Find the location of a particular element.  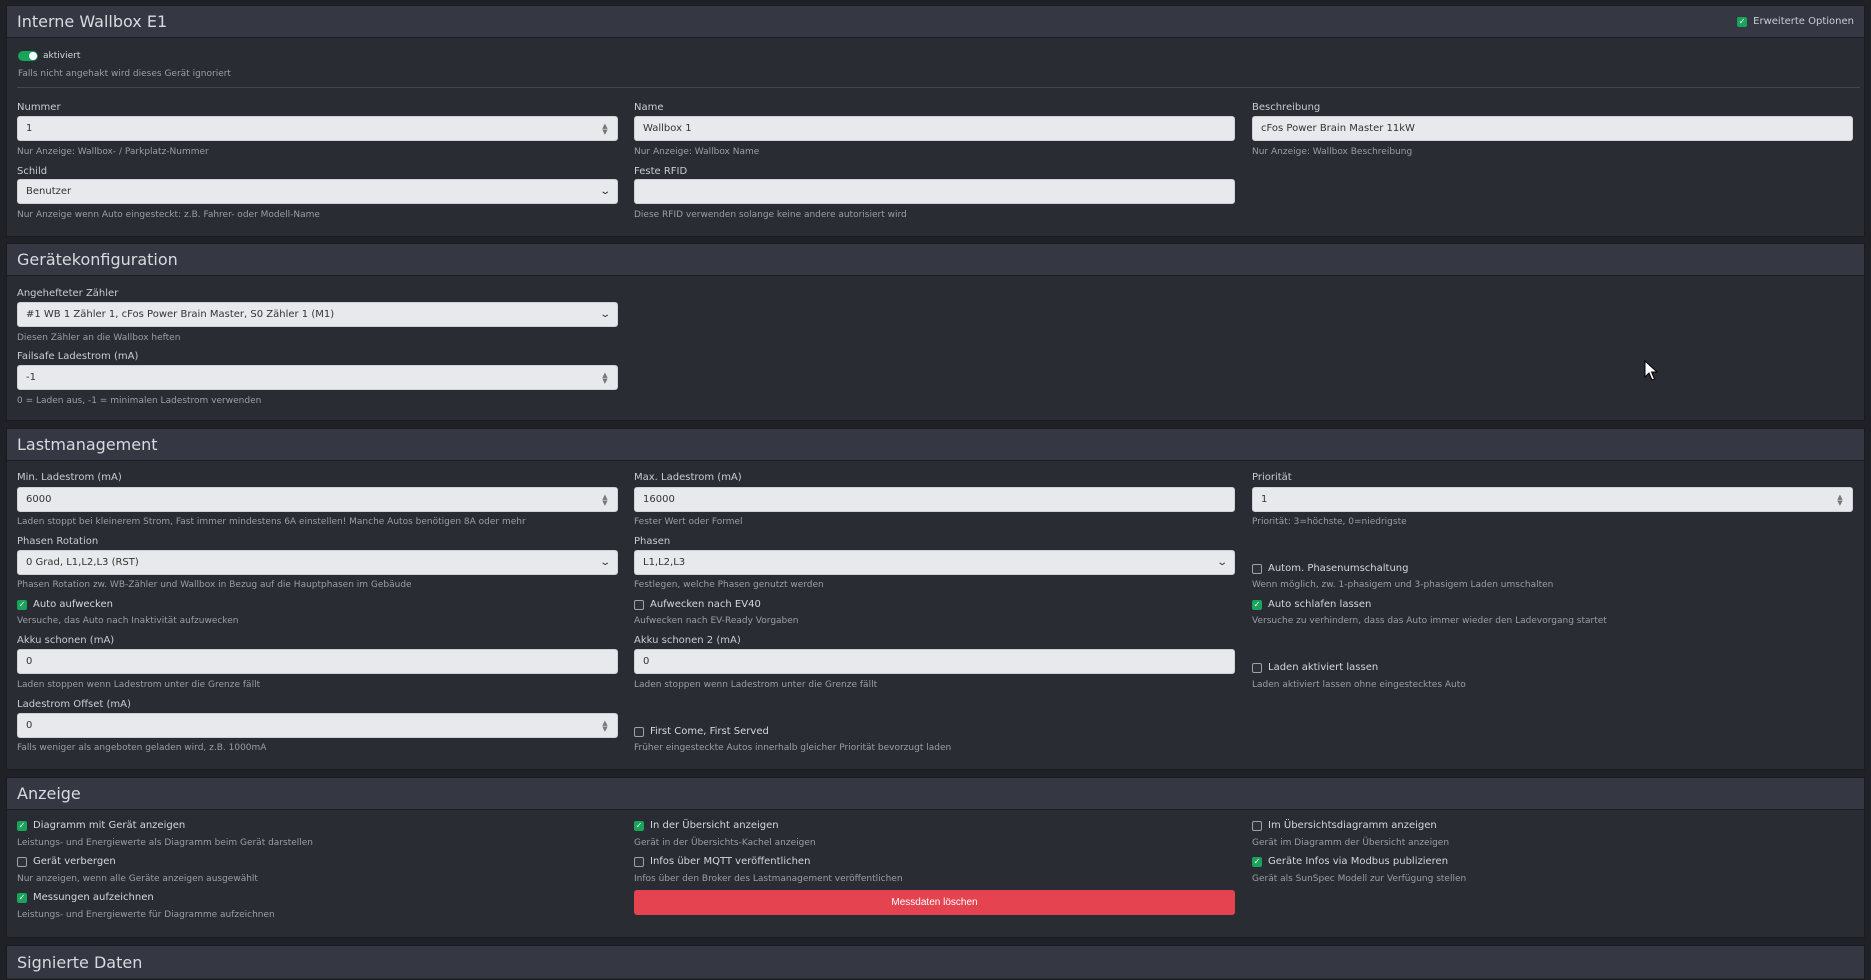

number-label: Nummer is located at coordinates (39, 107).